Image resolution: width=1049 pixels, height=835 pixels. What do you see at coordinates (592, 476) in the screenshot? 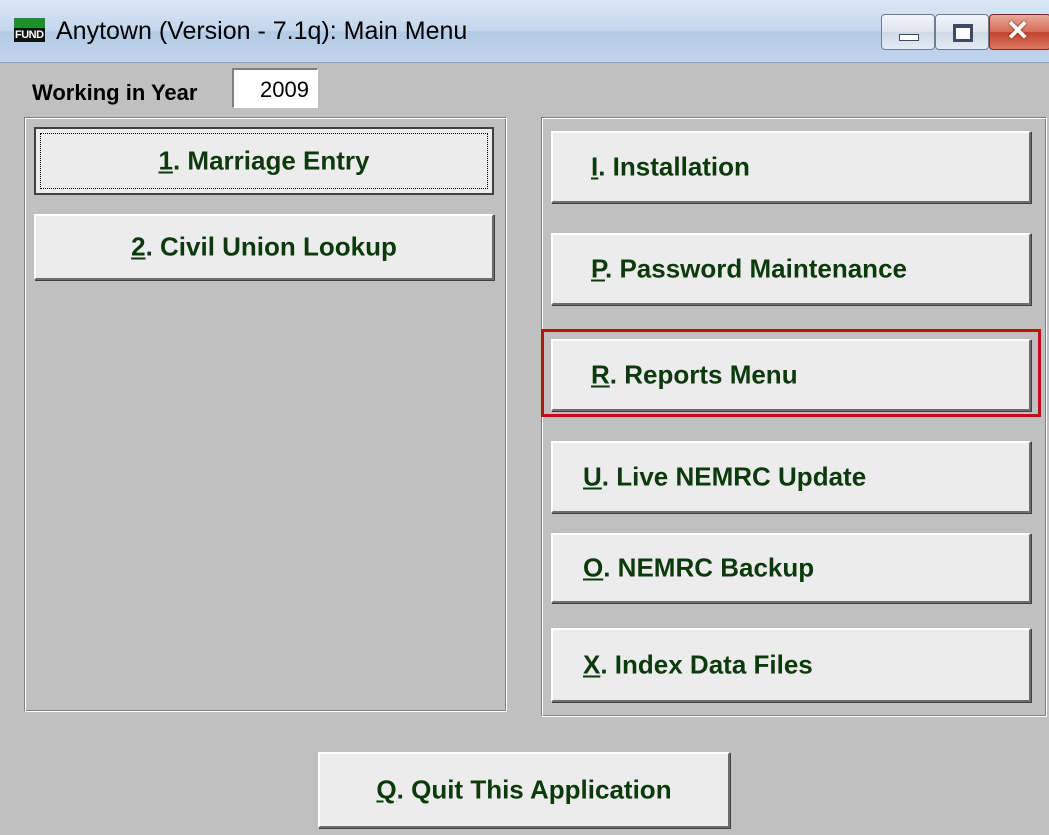
I see `hotkey-u: U` at bounding box center [592, 476].